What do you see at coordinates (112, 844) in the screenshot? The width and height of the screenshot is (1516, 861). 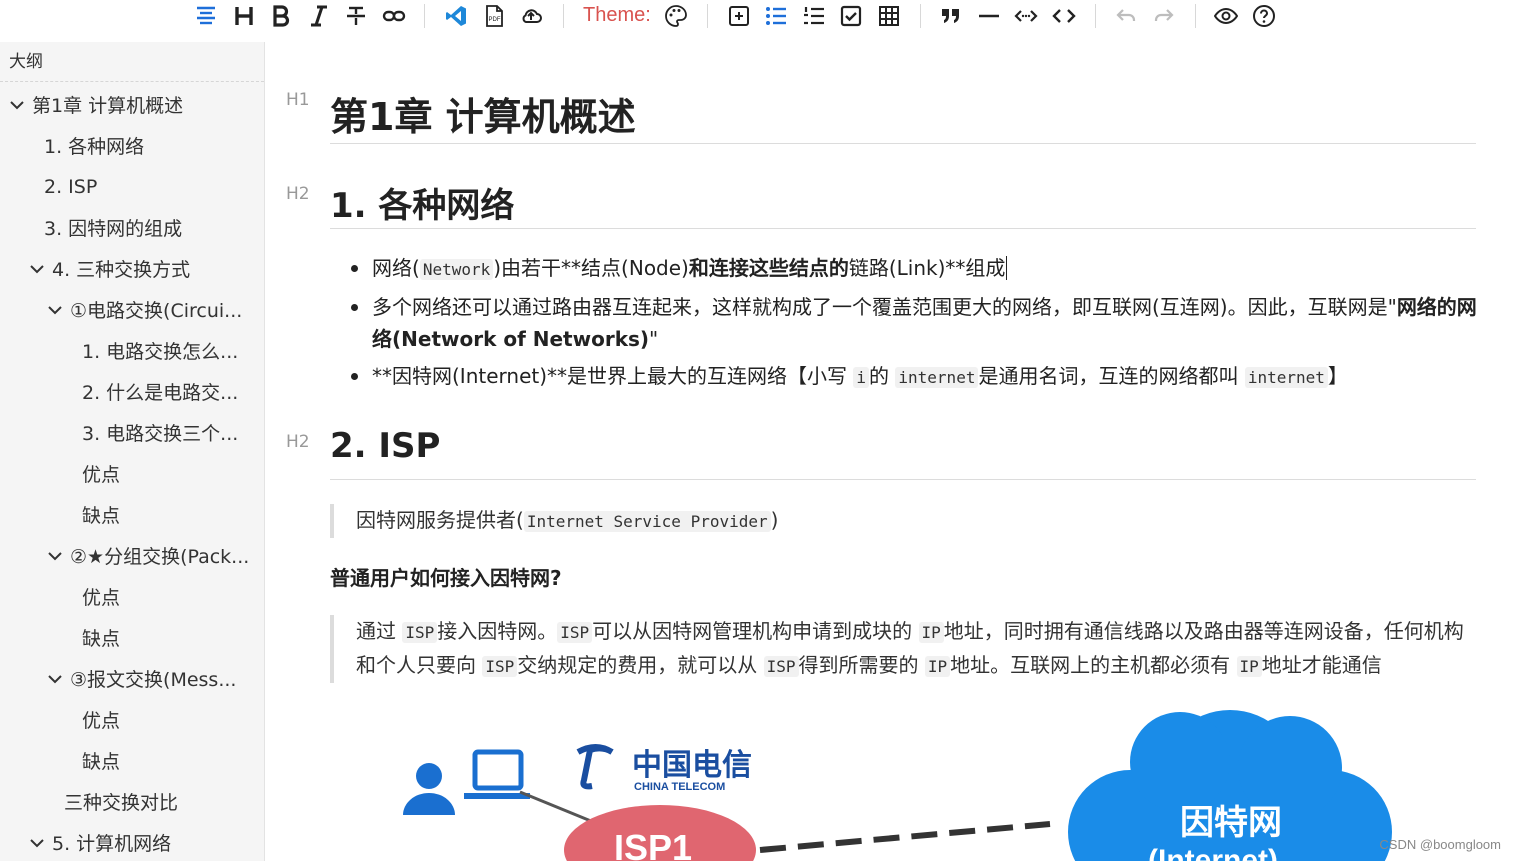 I see `outline-item-label: 5. 计算机网络` at bounding box center [112, 844].